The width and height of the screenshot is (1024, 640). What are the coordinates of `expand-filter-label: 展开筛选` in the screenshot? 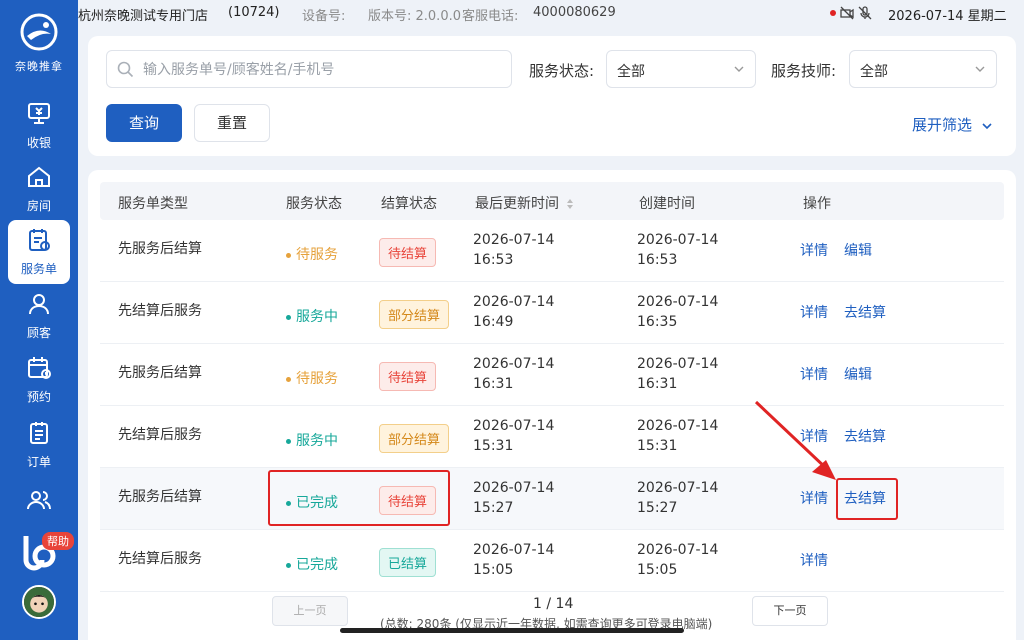 It's located at (942, 125).